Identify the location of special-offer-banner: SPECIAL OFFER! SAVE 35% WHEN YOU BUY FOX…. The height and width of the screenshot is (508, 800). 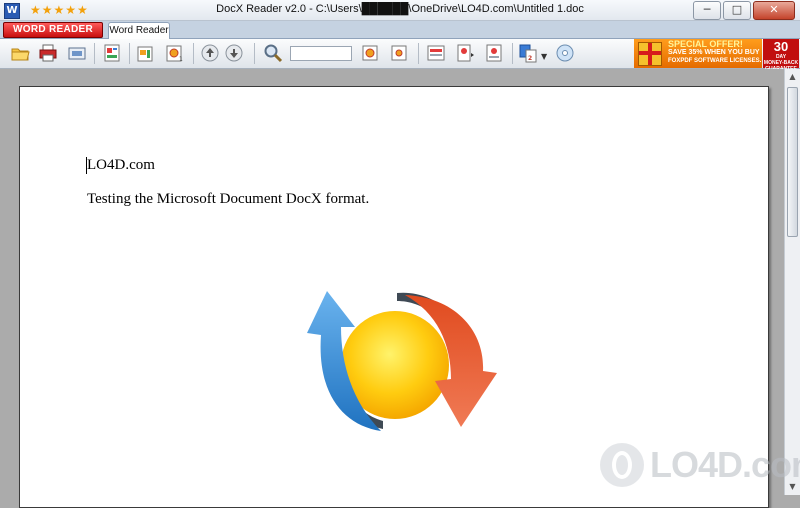
(698, 53).